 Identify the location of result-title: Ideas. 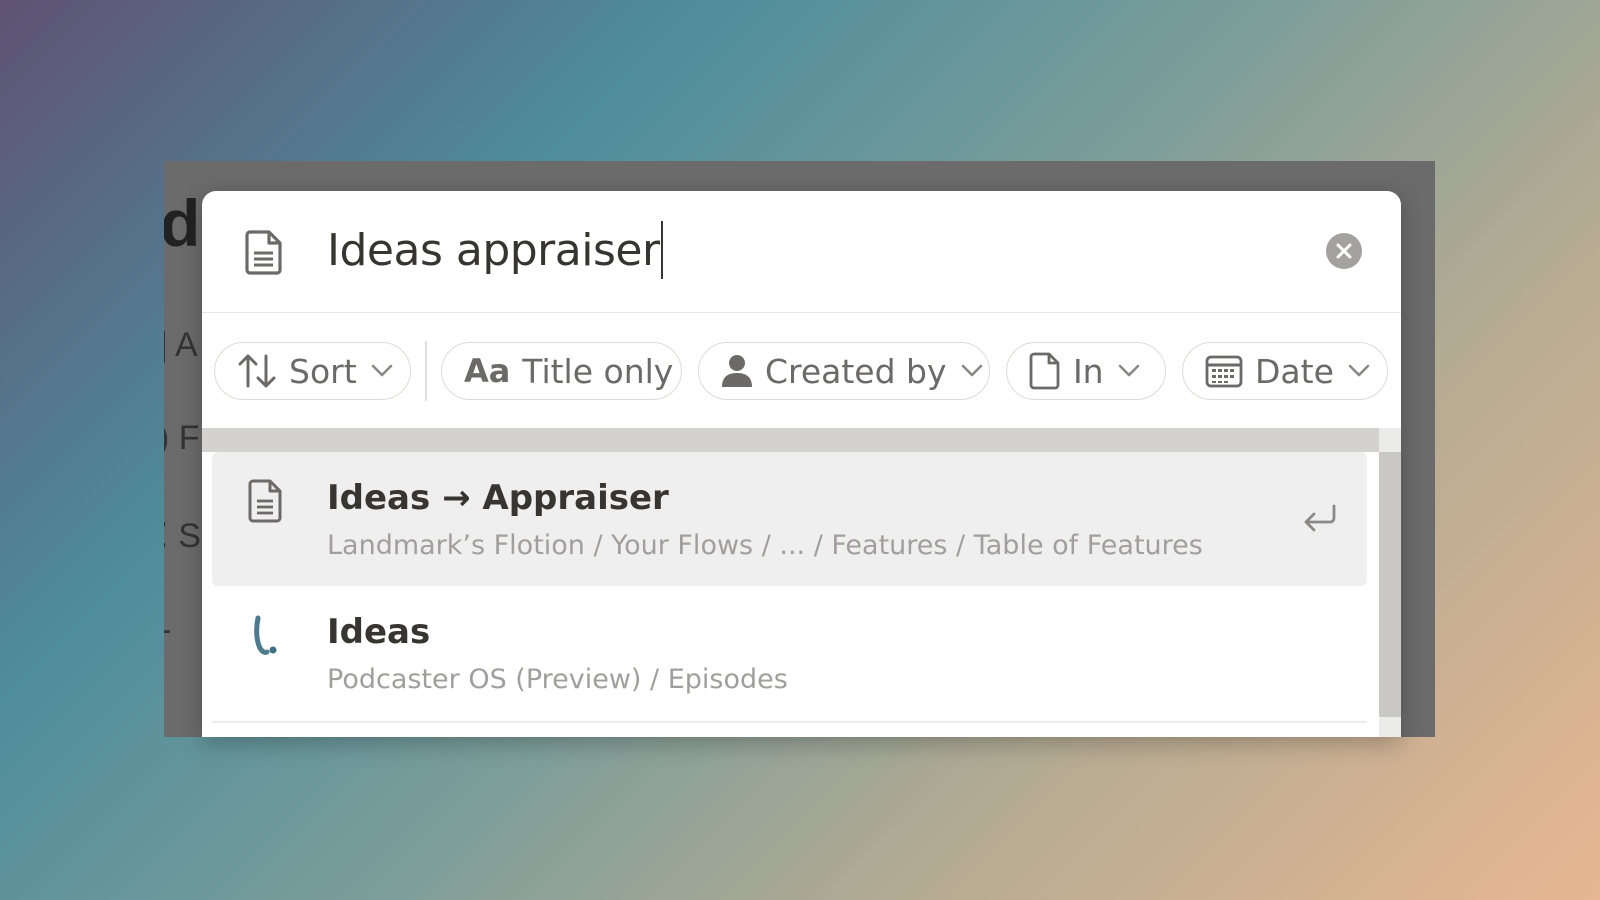
(379, 632).